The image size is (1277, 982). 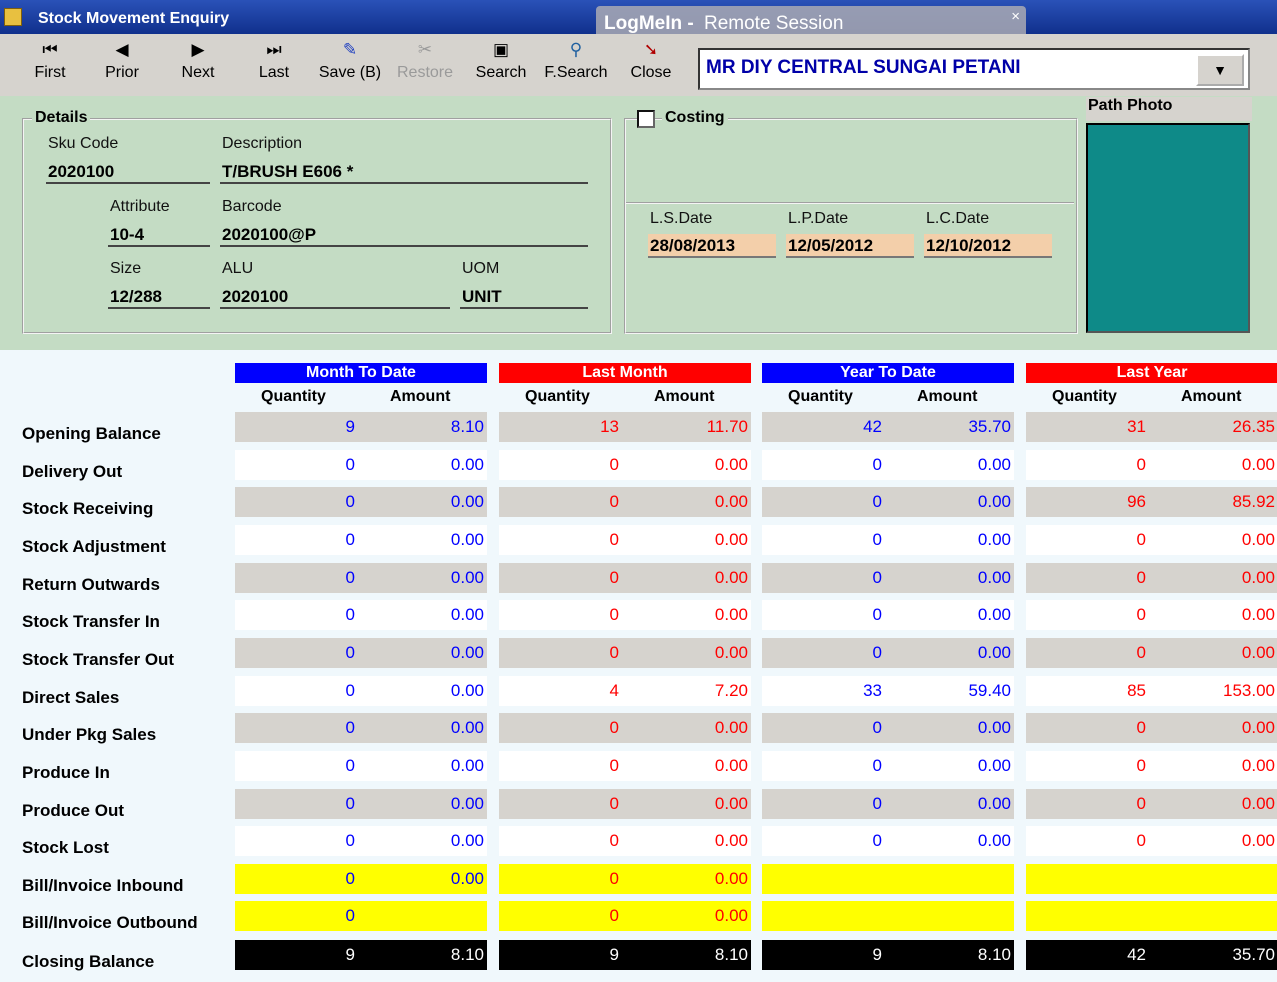 I want to click on costing-checkbox, so click(x=646, y=119).